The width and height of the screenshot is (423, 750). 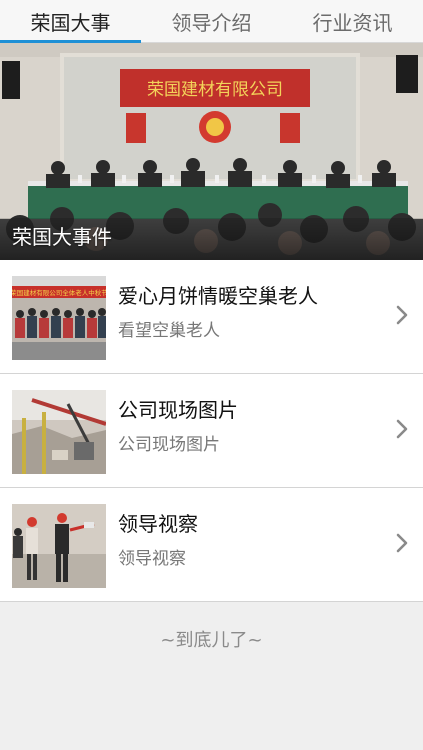 I want to click on top-tab-bar: 荣国大事 领导介绍 行业资讯, so click(x=211, y=21).